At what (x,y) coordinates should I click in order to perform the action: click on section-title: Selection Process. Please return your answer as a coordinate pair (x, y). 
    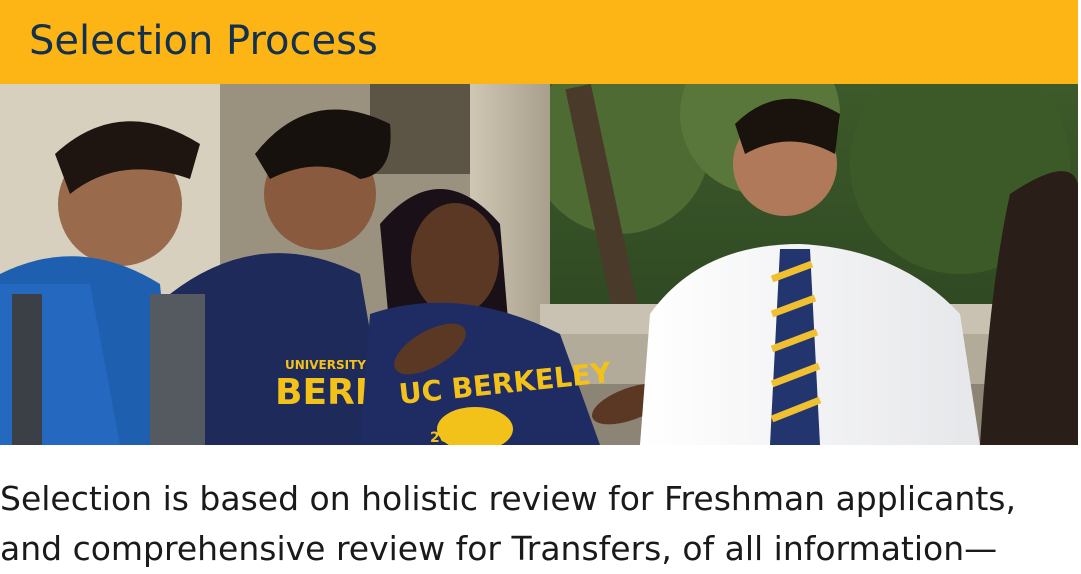
    Looking at the image, I should click on (203, 41).